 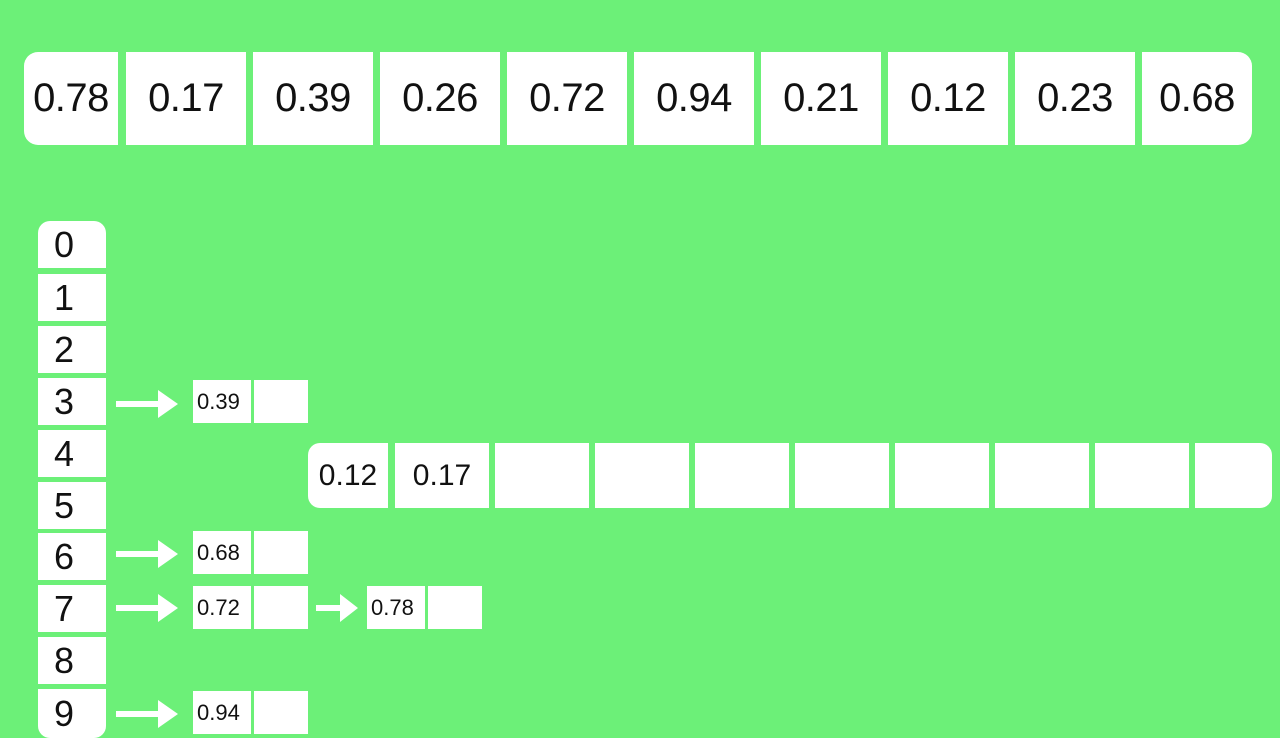 What do you see at coordinates (348, 475) in the screenshot?
I see `output-cell: 0.12` at bounding box center [348, 475].